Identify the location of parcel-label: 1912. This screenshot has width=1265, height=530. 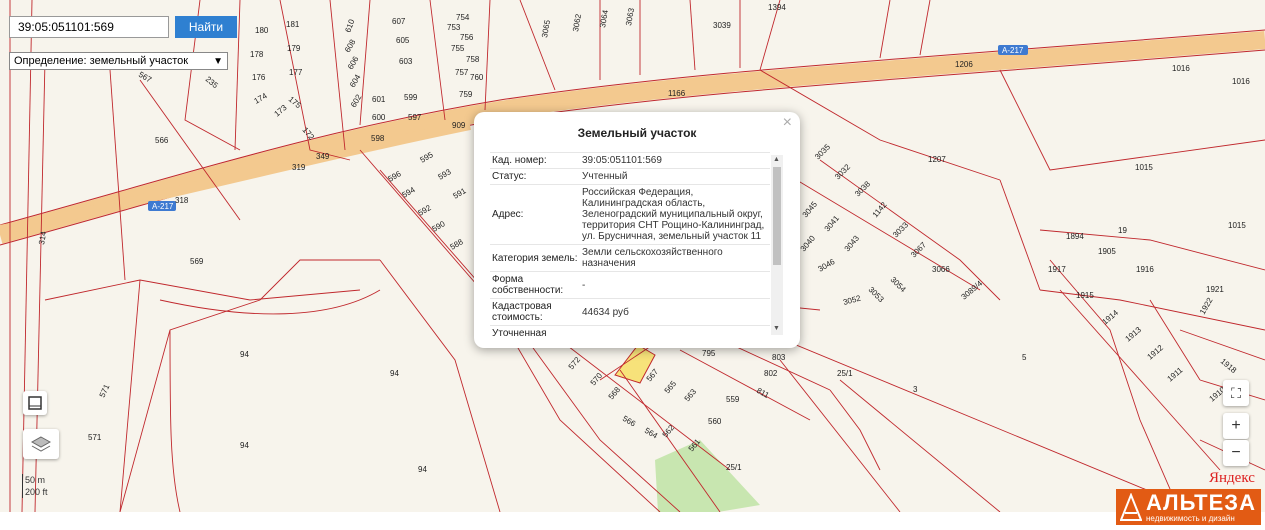
(1156, 352).